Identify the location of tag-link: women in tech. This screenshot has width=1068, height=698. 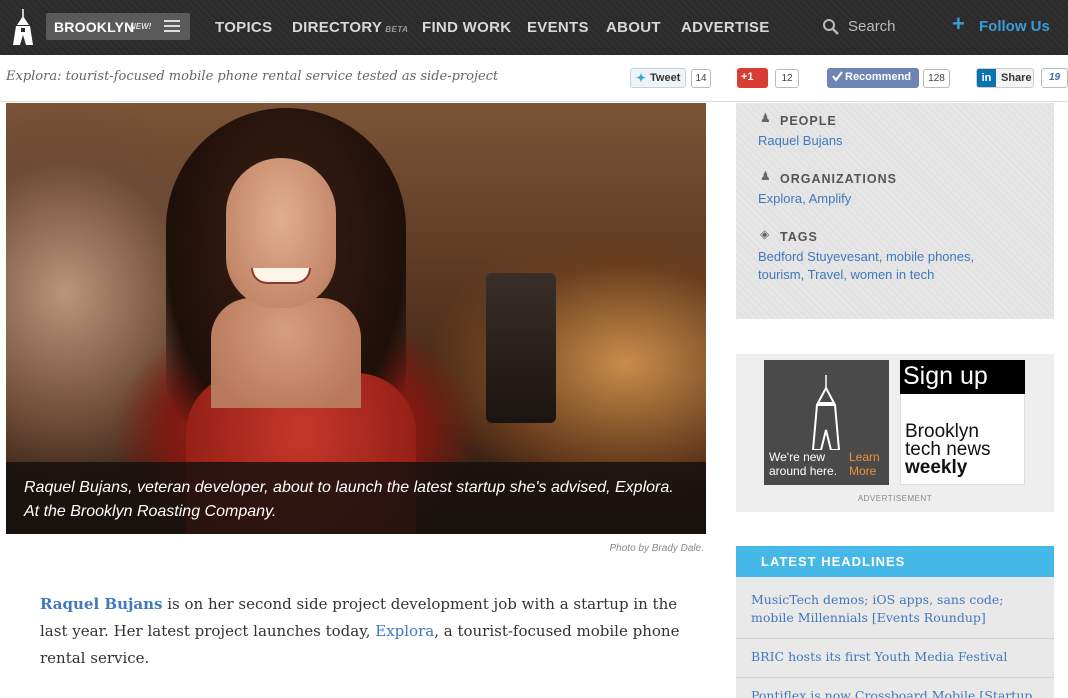
(893, 274).